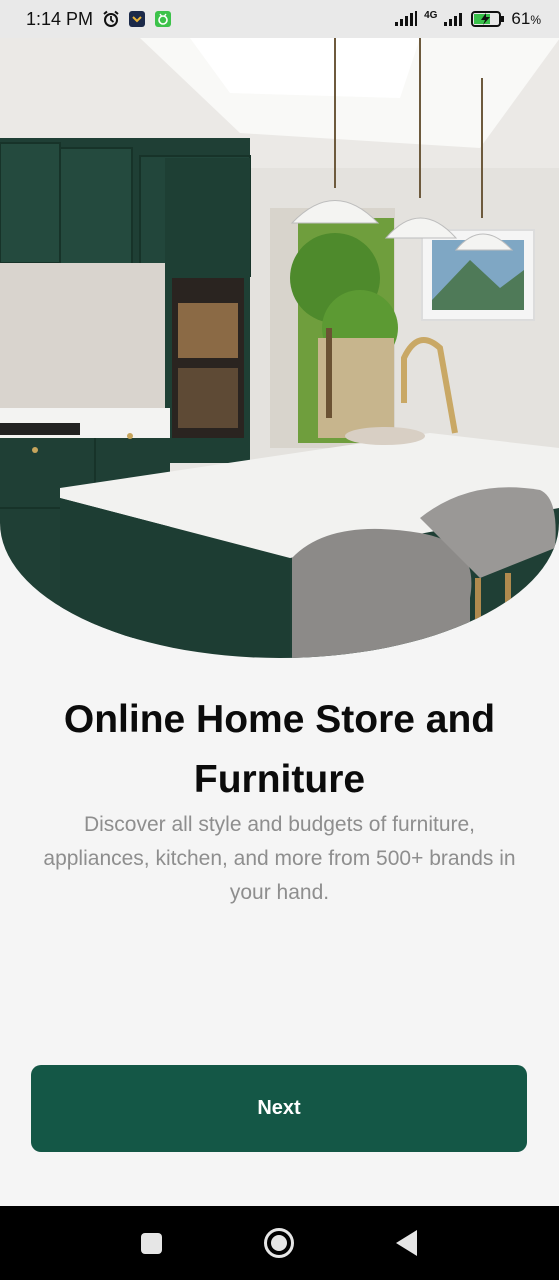  I want to click on page-title: Online Home Store and Furniture, so click(279, 749).